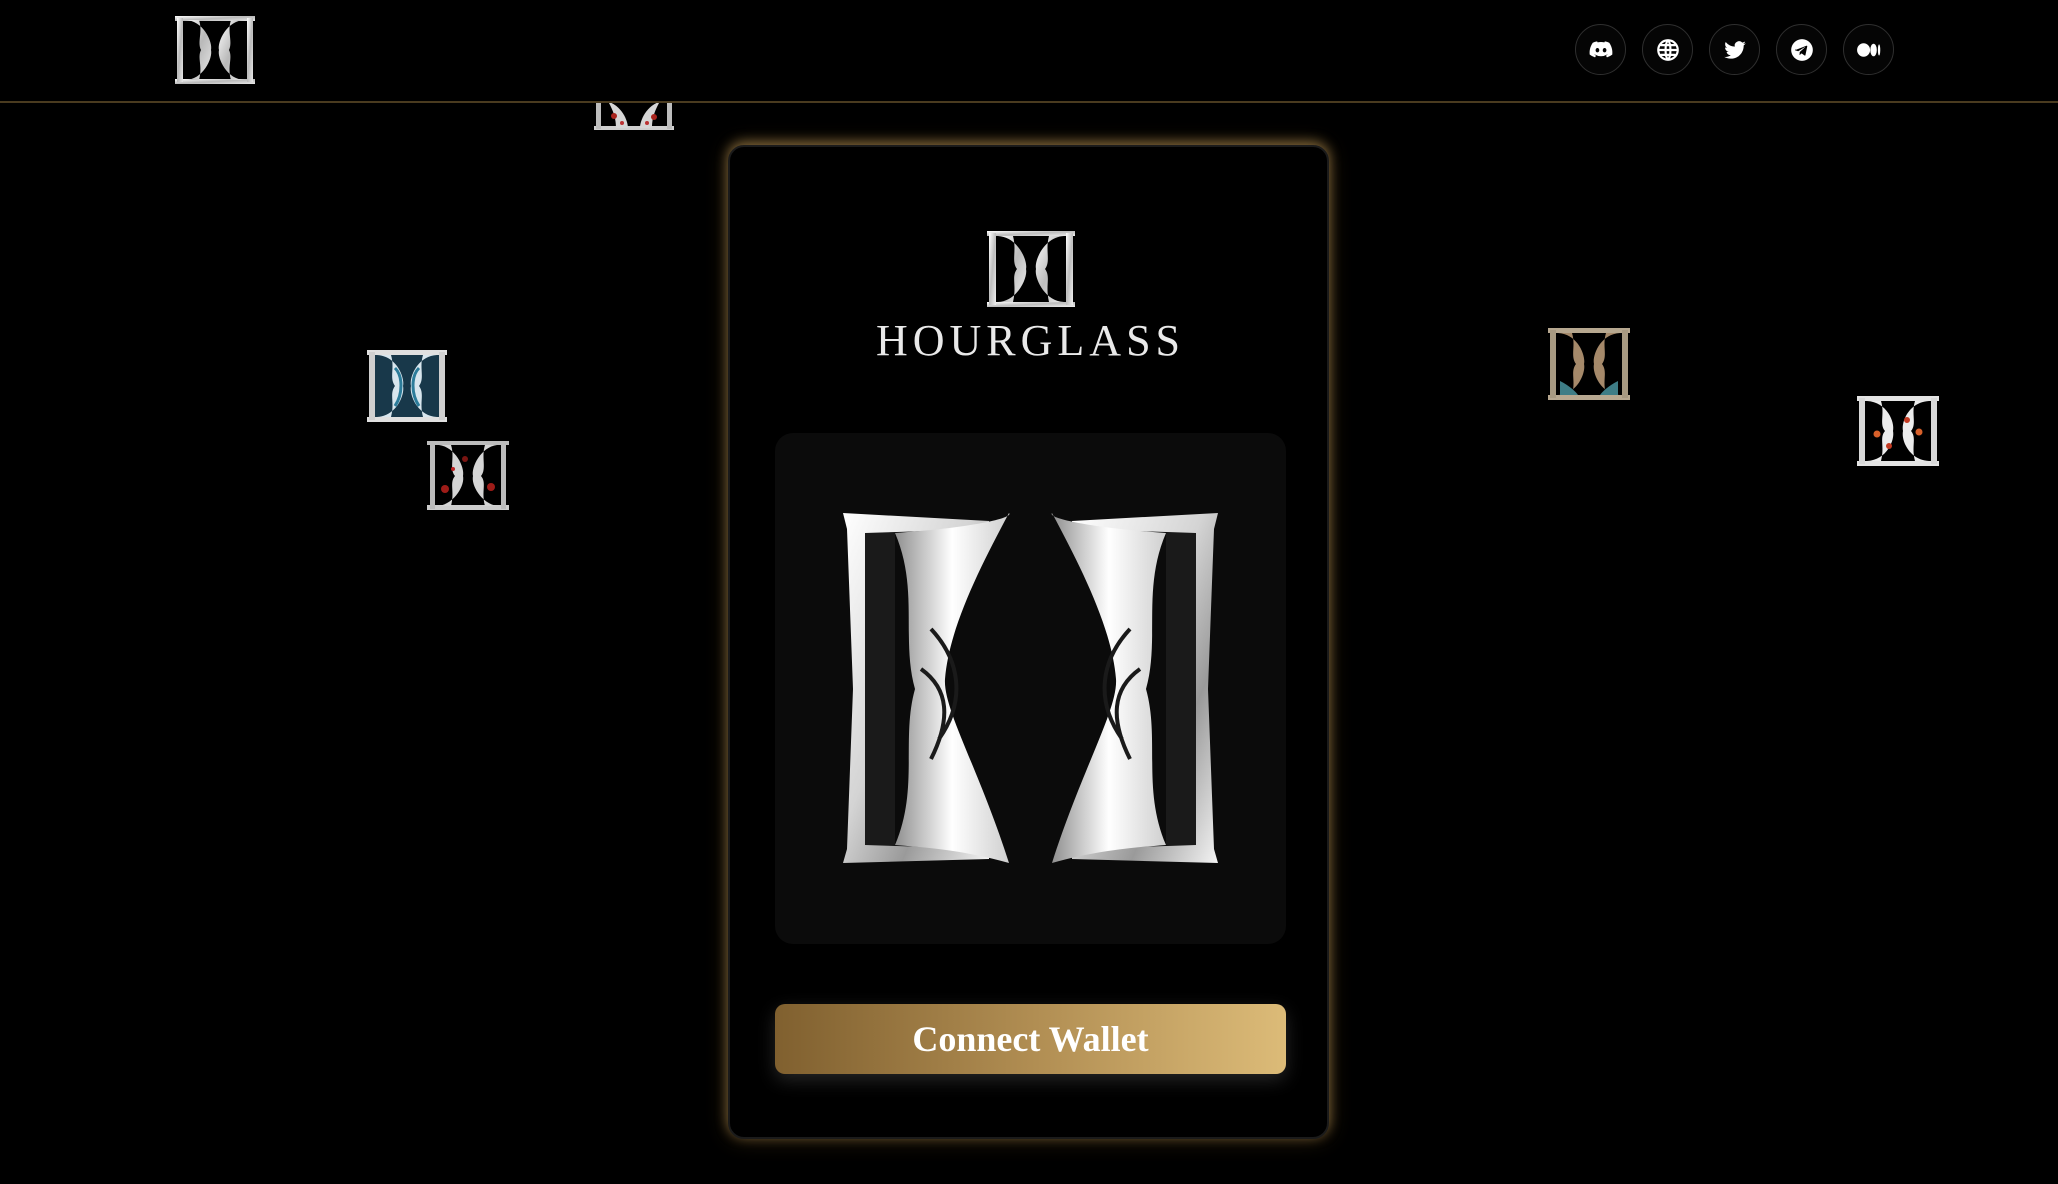 Image resolution: width=2058 pixels, height=1184 pixels. What do you see at coordinates (215, 50) in the screenshot?
I see `hourglass-logo-icon` at bounding box center [215, 50].